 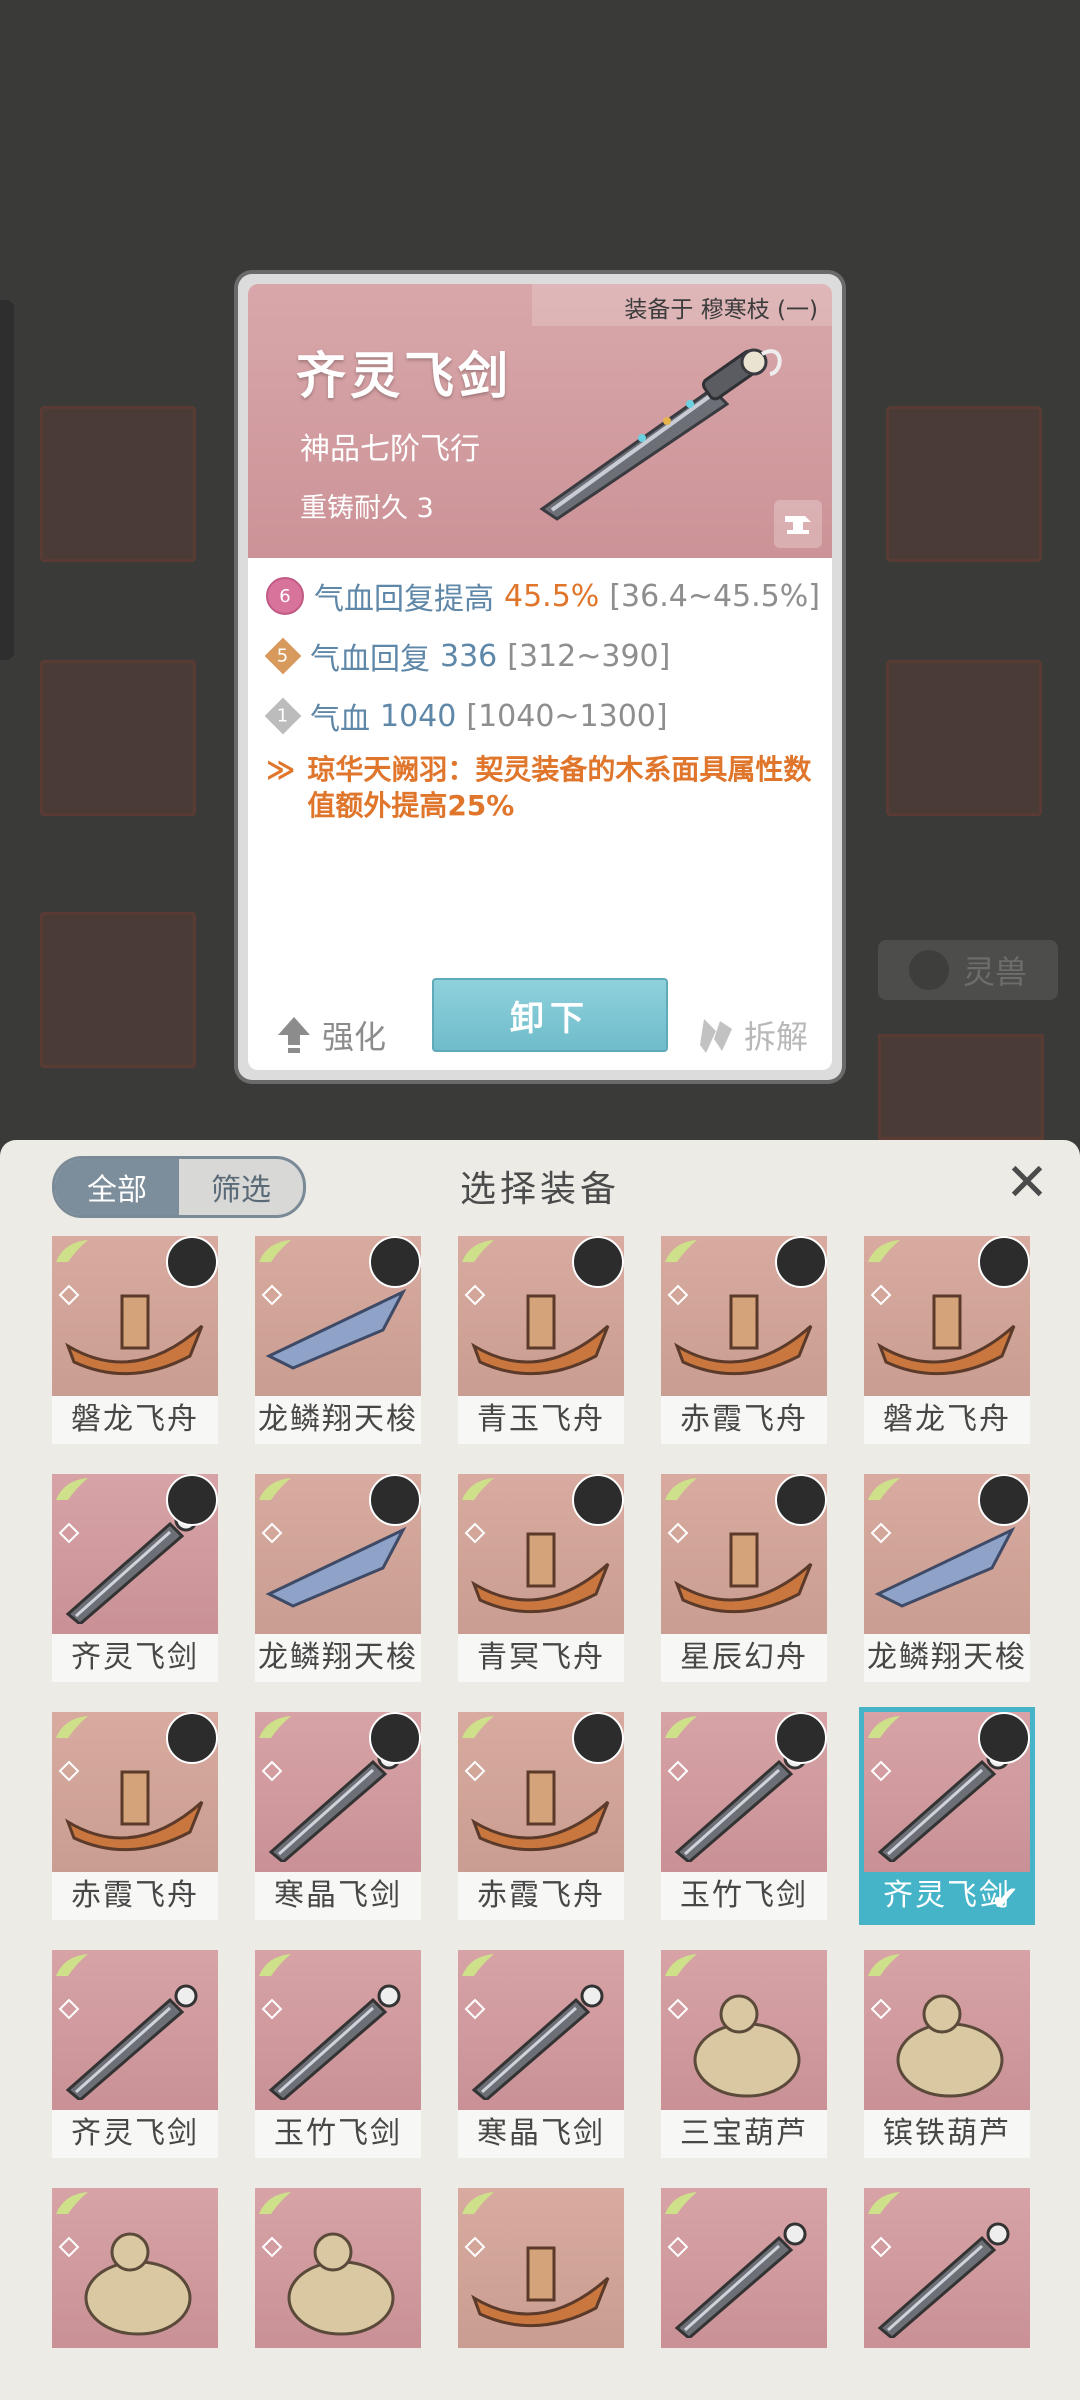 I want to click on special-effect: ≫ 琼华天阙羽：契灵装备的木系面具属性数值额外提高25%, so click(x=539, y=787).